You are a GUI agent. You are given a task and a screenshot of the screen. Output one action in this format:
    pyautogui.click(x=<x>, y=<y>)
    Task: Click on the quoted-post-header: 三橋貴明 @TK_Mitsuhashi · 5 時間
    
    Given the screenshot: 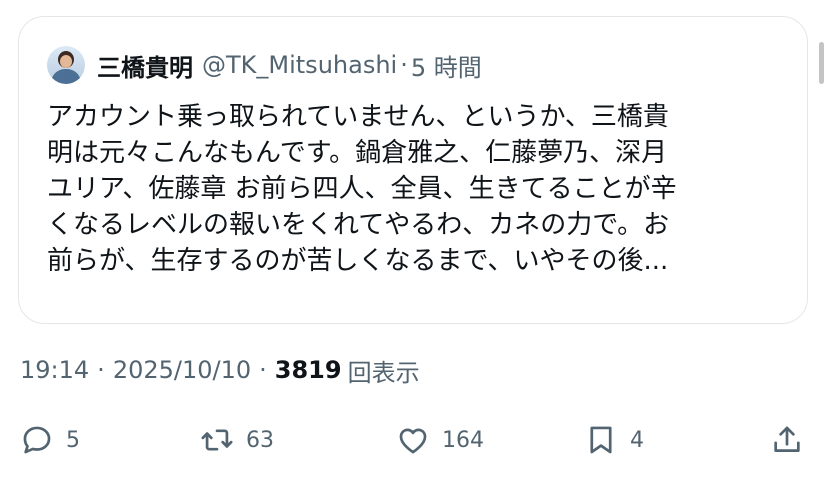 What is the action you would take?
    pyautogui.click(x=264, y=65)
    